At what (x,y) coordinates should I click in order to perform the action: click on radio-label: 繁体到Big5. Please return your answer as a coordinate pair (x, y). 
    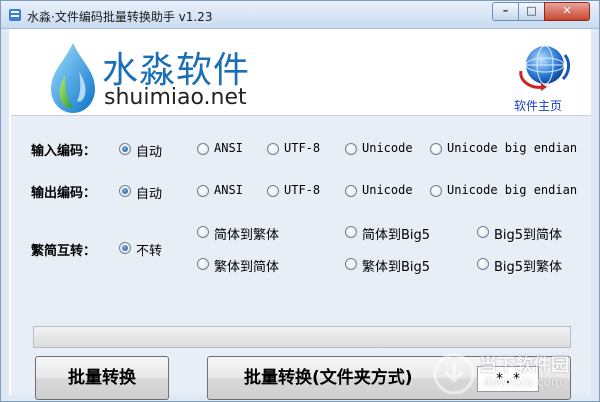
    Looking at the image, I should click on (396, 267).